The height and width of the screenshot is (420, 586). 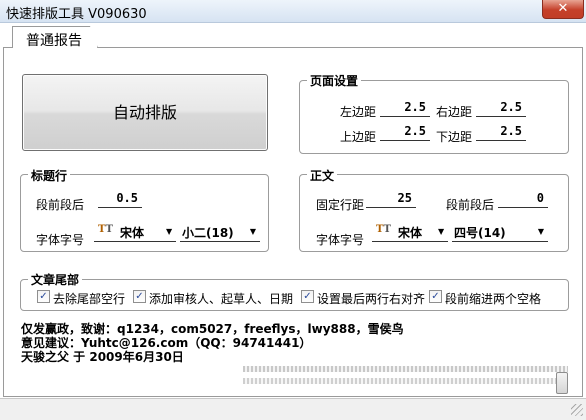 I want to click on remove-trailing-blank-checkbox: ✓, so click(x=43, y=296).